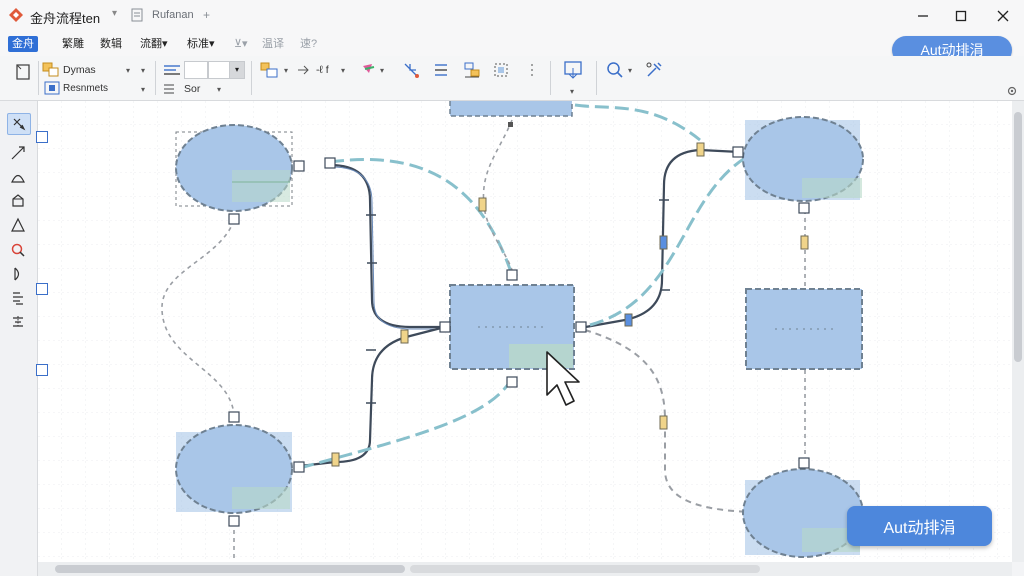  I want to click on process-shape-top, so click(511, 109).